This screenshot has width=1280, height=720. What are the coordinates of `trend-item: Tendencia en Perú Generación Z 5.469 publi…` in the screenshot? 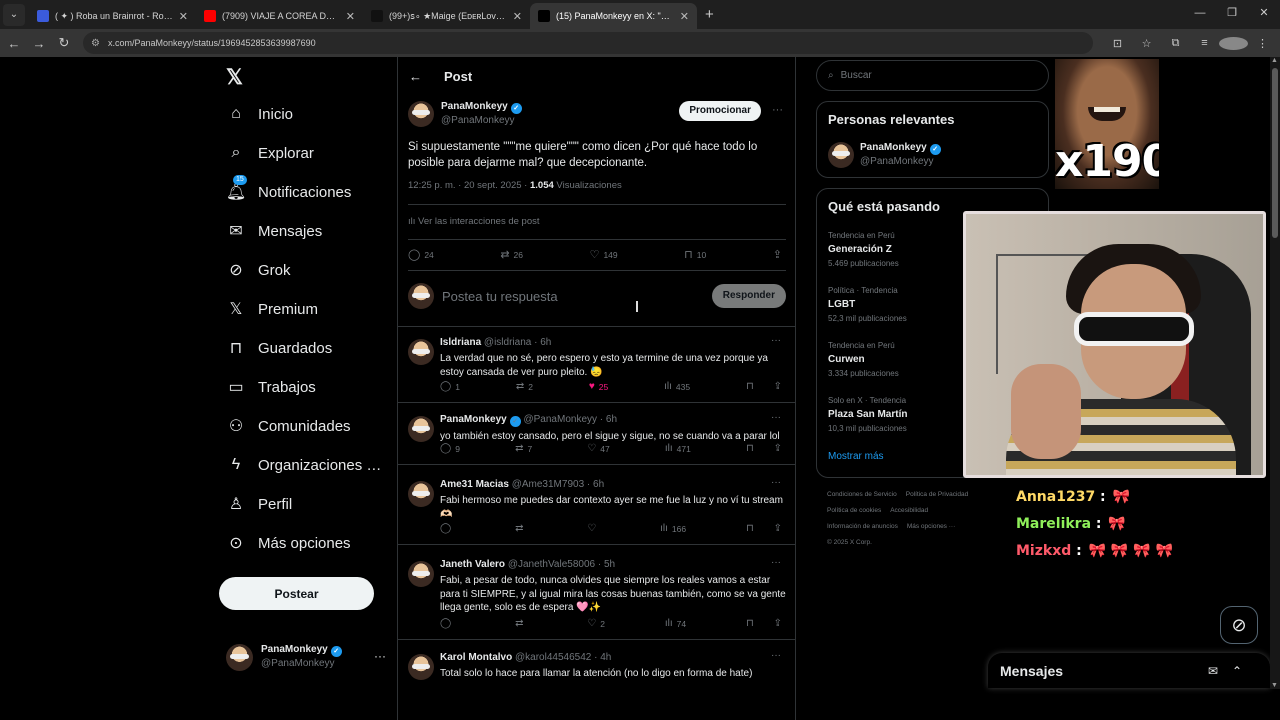 It's located at (863, 250).